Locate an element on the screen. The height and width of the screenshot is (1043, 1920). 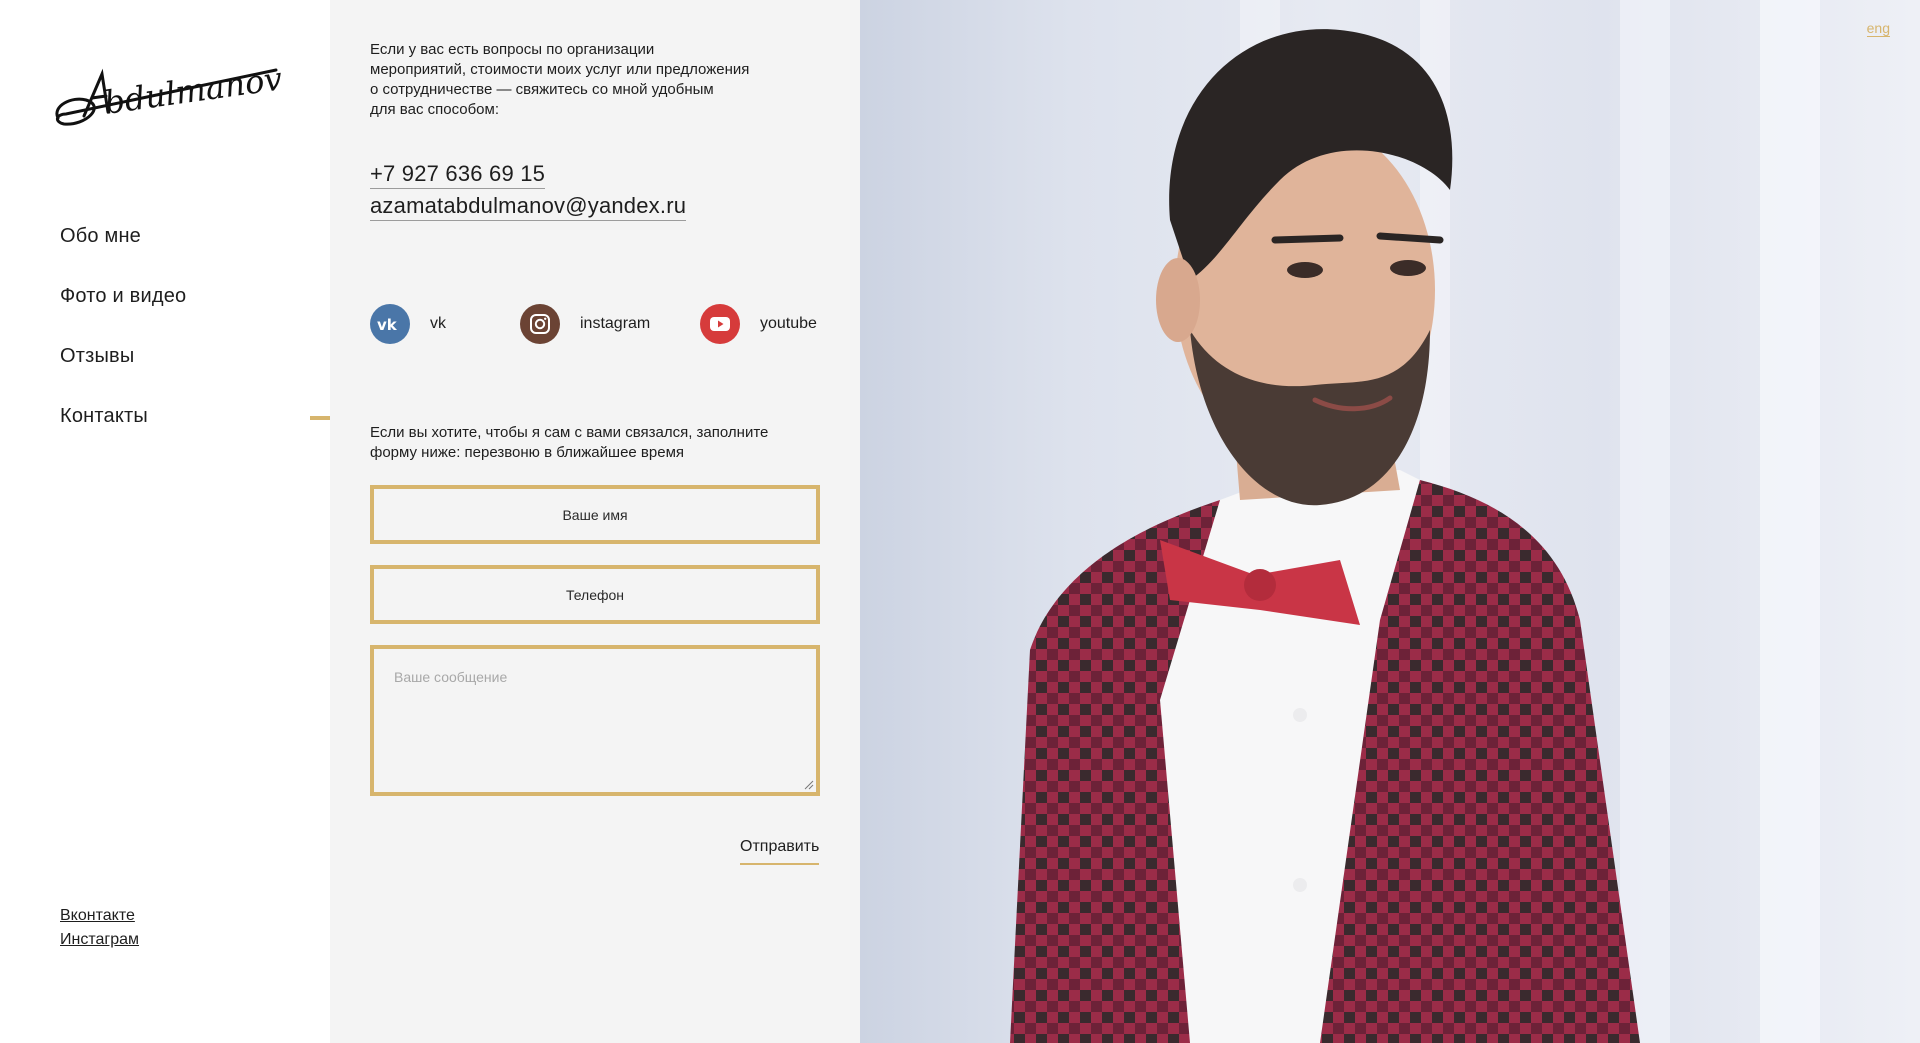
social-instagram: instagram is located at coordinates (585, 324).